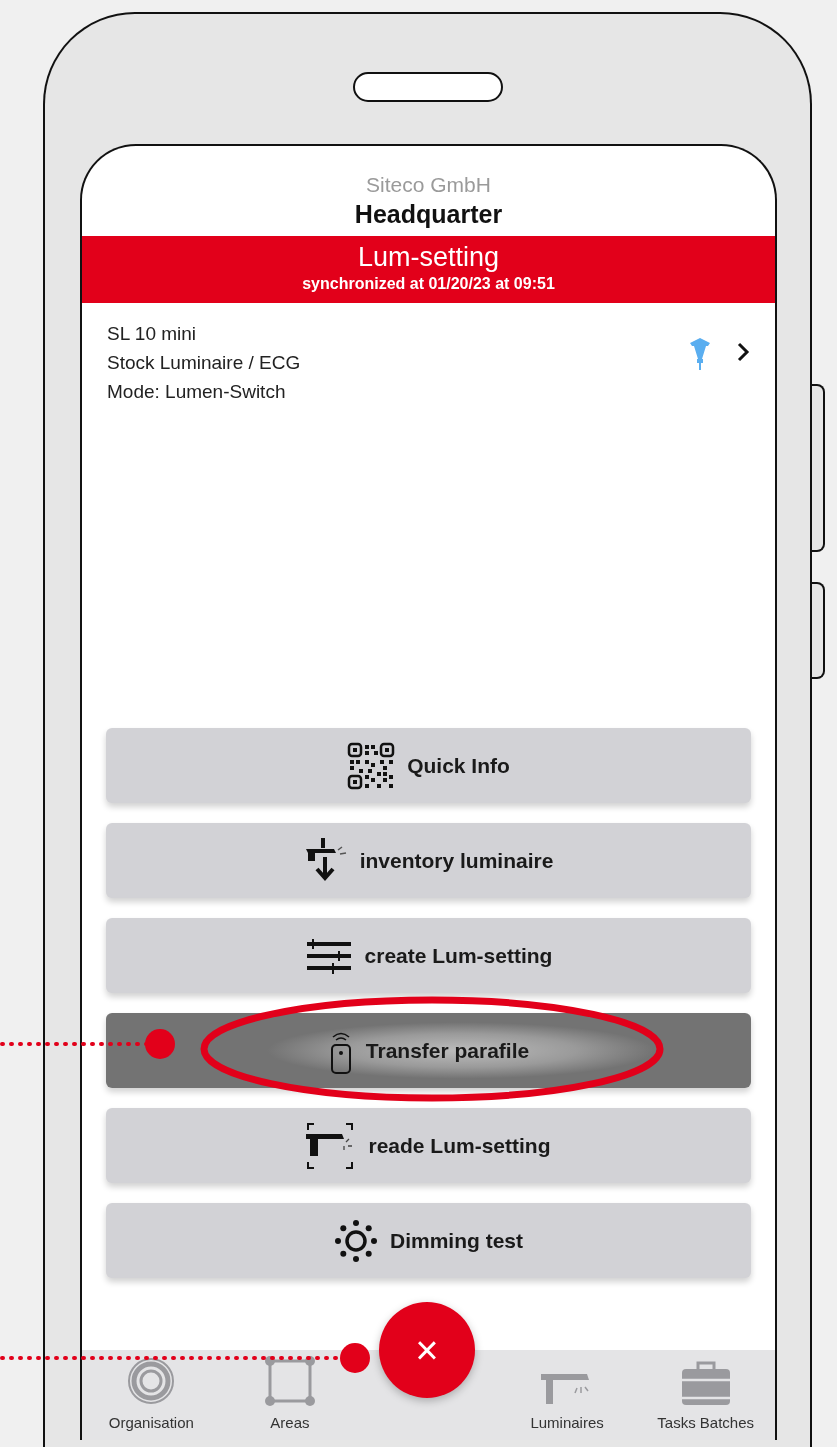 This screenshot has height=1447, width=837. Describe the element at coordinates (428, 860) in the screenshot. I see `action-button: inventory luminaire` at that location.